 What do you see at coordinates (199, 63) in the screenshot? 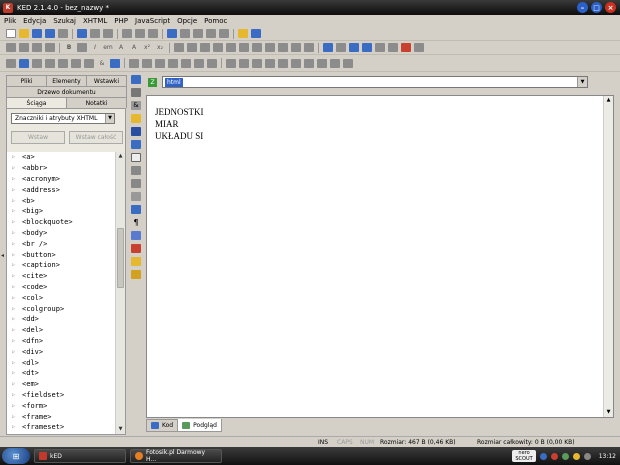
I see `style-icon` at bounding box center [199, 63].